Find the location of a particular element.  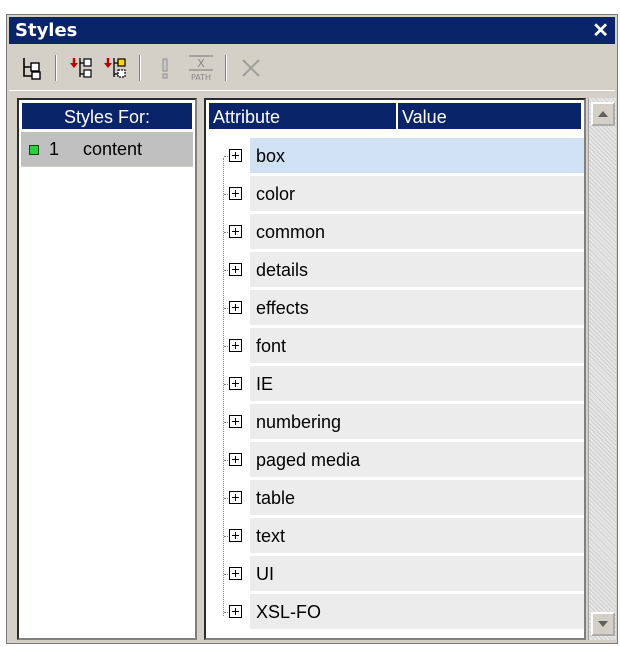

chevron-down-icon is located at coordinates (603, 624).